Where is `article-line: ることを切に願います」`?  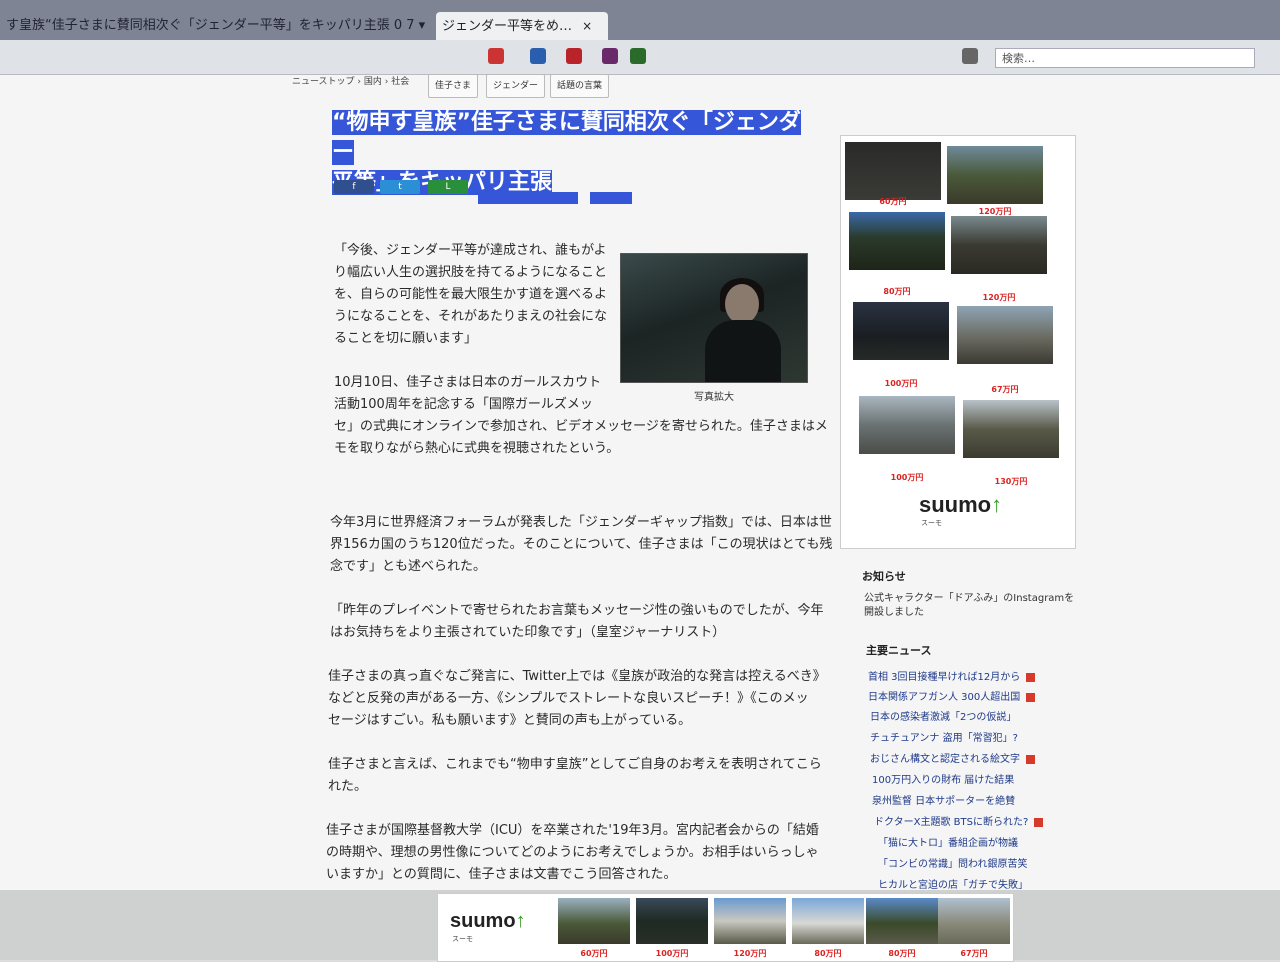
article-line: ることを切に願います」 is located at coordinates (406, 338).